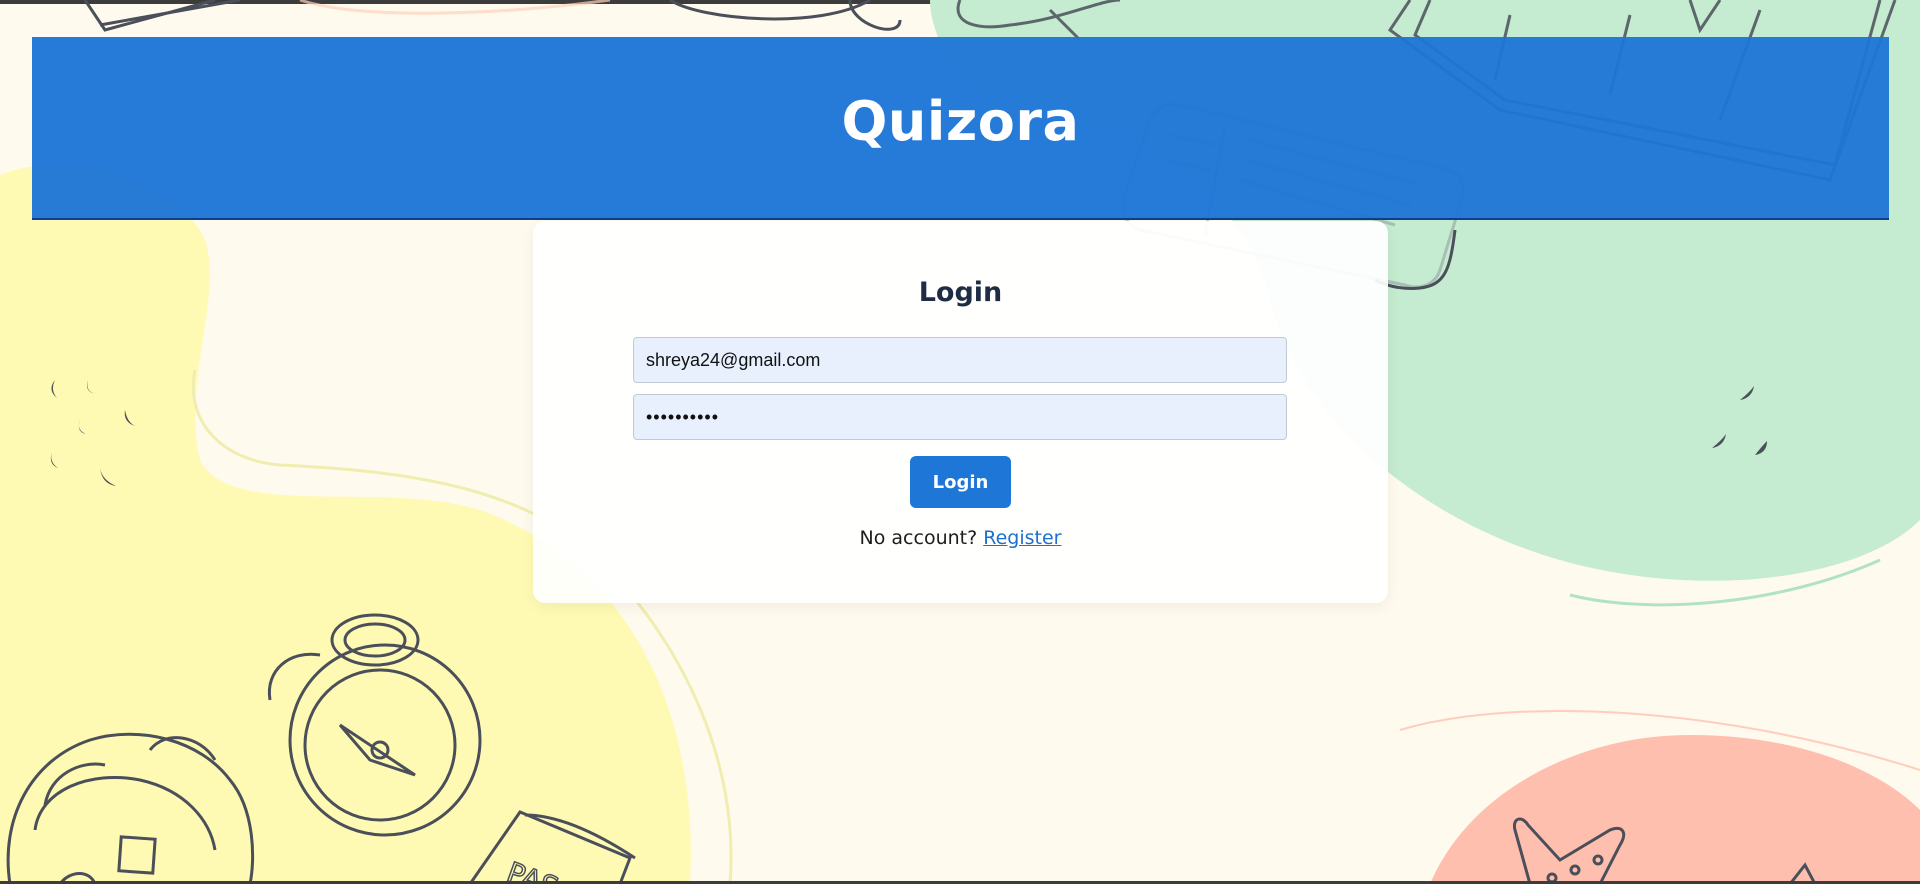  I want to click on register-link: Register, so click(1022, 538).